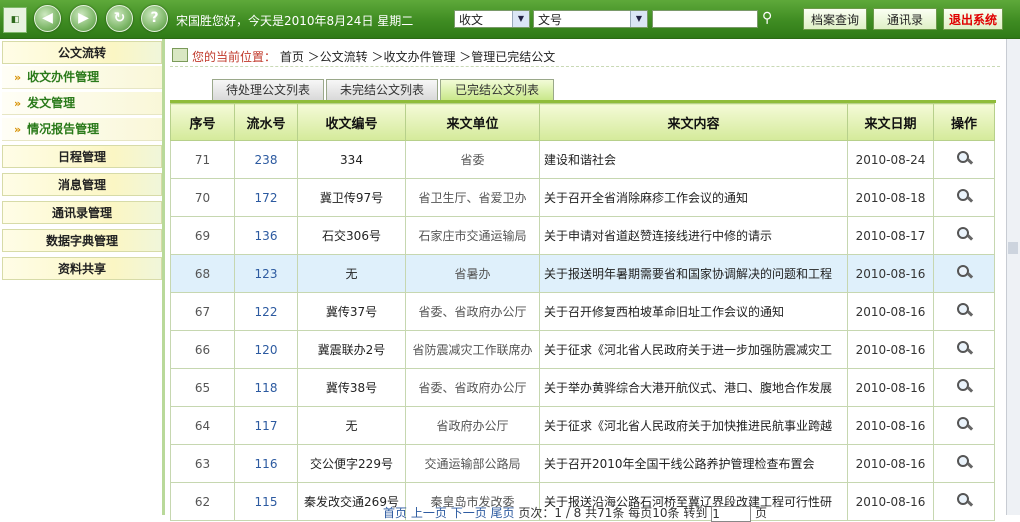 This screenshot has width=1020, height=522. I want to click on row-flow-no: 123, so click(266, 273).